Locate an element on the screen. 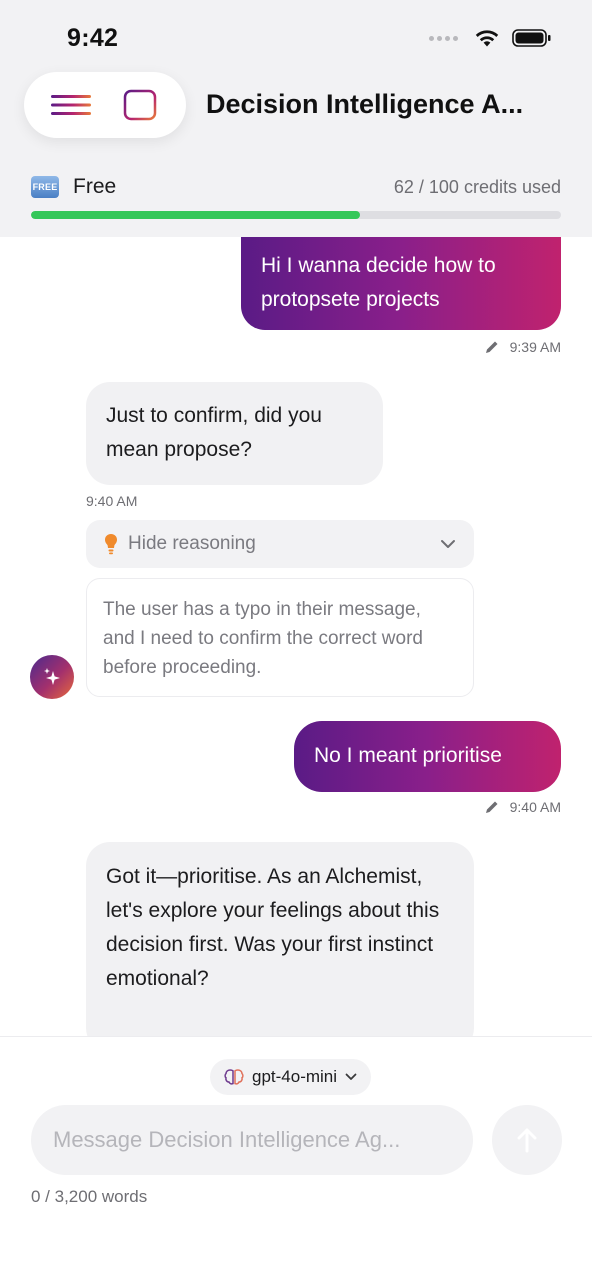  signal-dots-icon is located at coordinates (443, 38).